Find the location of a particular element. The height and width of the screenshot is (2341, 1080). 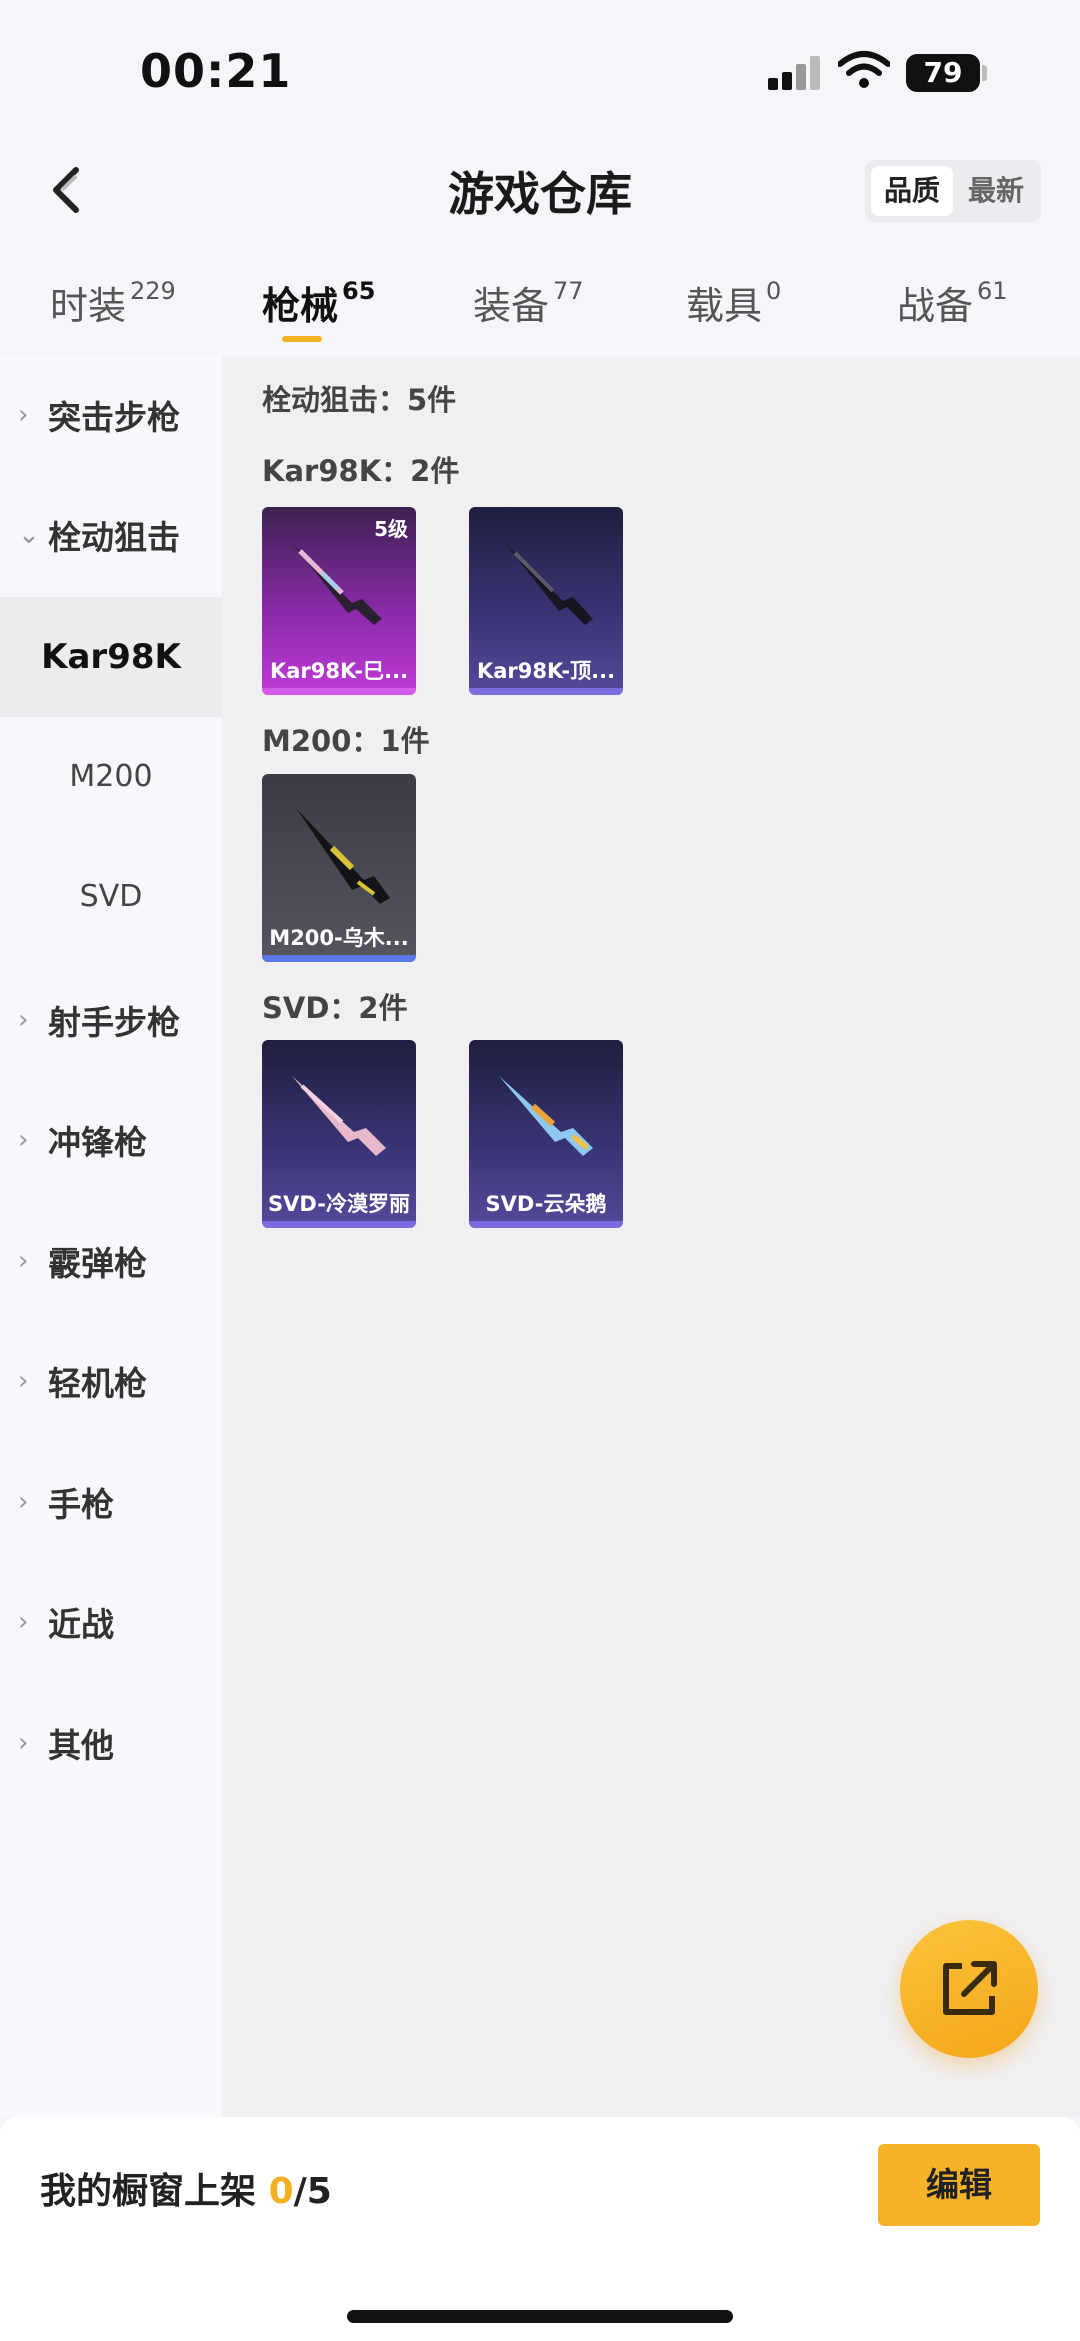

tab-count: 0 is located at coordinates (774, 291).